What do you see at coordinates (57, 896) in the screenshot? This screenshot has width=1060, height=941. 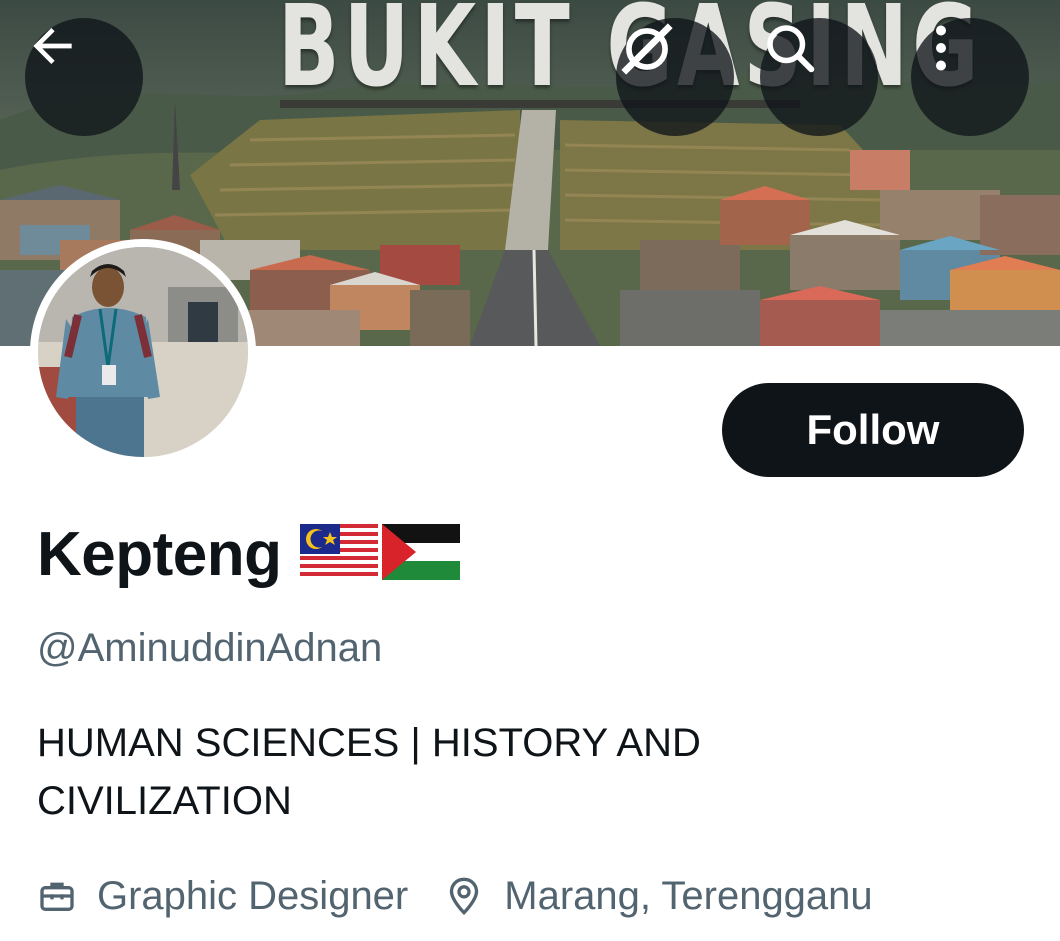 I see `briefcase-icon` at bounding box center [57, 896].